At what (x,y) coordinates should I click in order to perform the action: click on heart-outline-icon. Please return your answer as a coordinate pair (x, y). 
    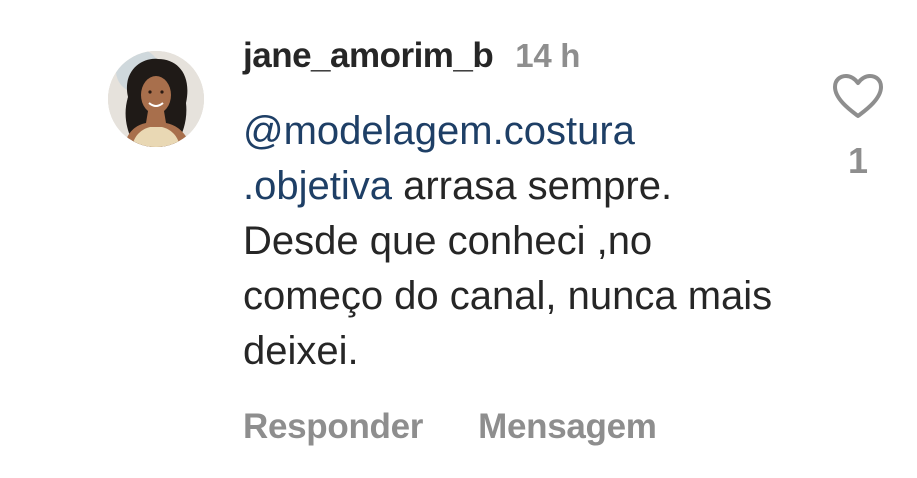
    Looking at the image, I should click on (858, 96).